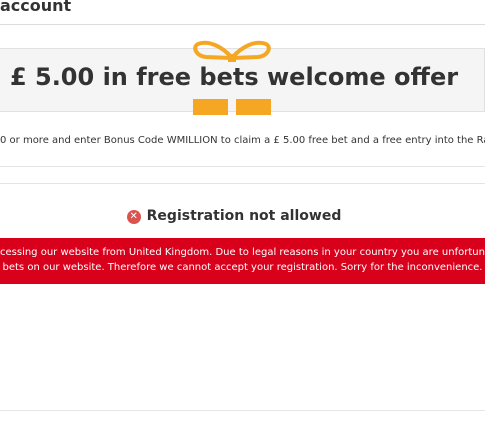 The height and width of the screenshot is (427, 485). I want to click on header-title: account, so click(36, 7).